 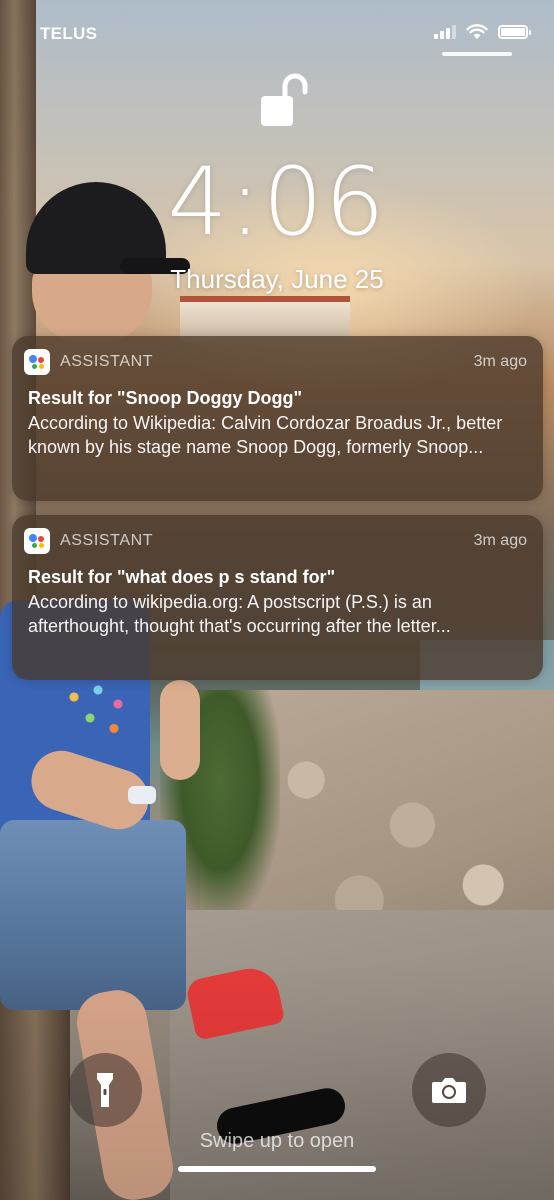 I want to click on notification-title: Result for "what does p s stand for", so click(x=182, y=577).